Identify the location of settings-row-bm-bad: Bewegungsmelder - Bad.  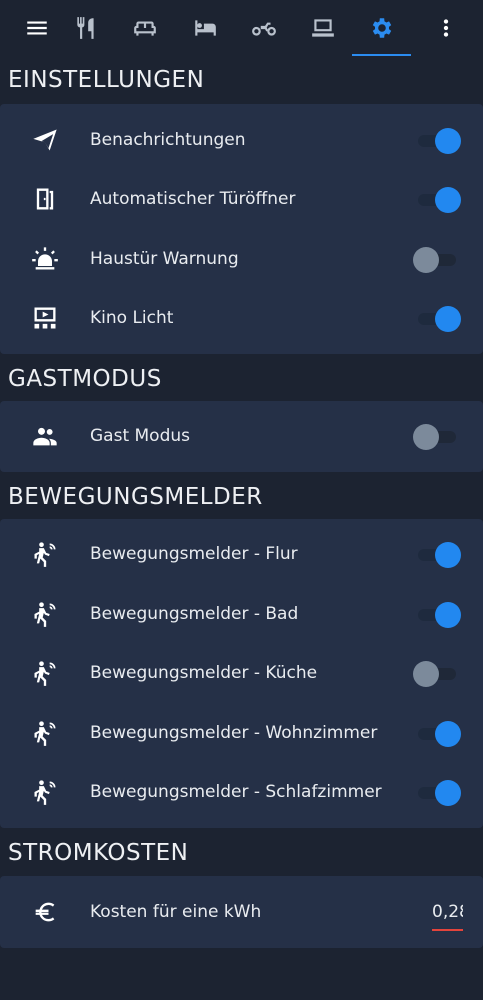
(241, 613).